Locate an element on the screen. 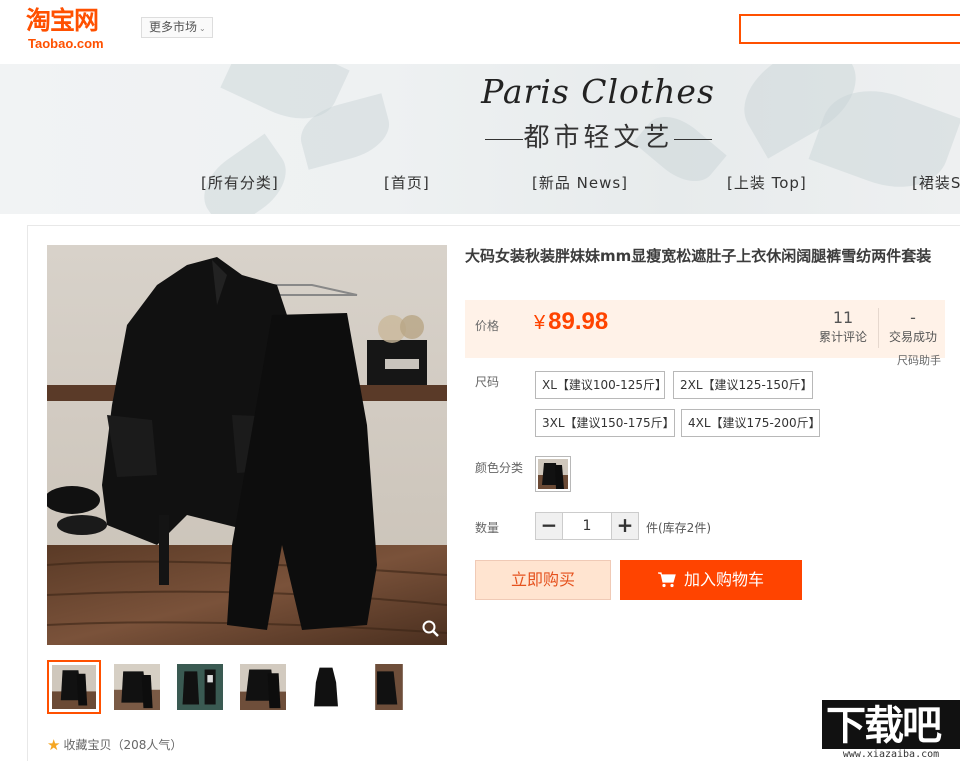  logo-en-text: Taobao.com is located at coordinates (66, 43).